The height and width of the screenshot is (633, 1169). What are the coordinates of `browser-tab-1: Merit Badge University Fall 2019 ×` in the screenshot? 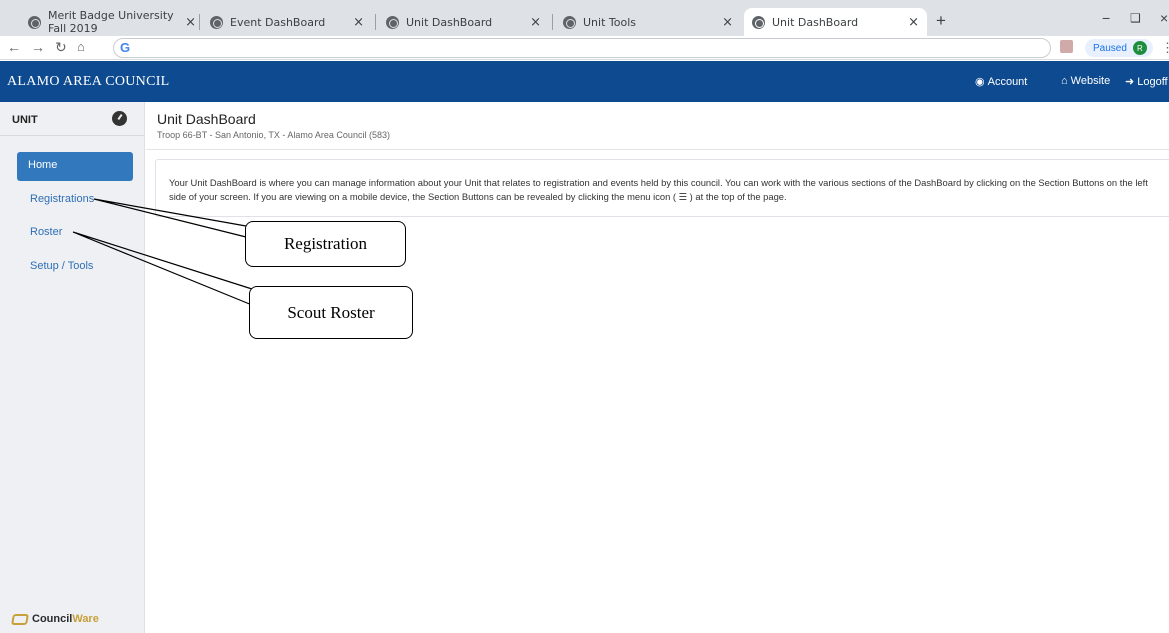 It's located at (109, 22).